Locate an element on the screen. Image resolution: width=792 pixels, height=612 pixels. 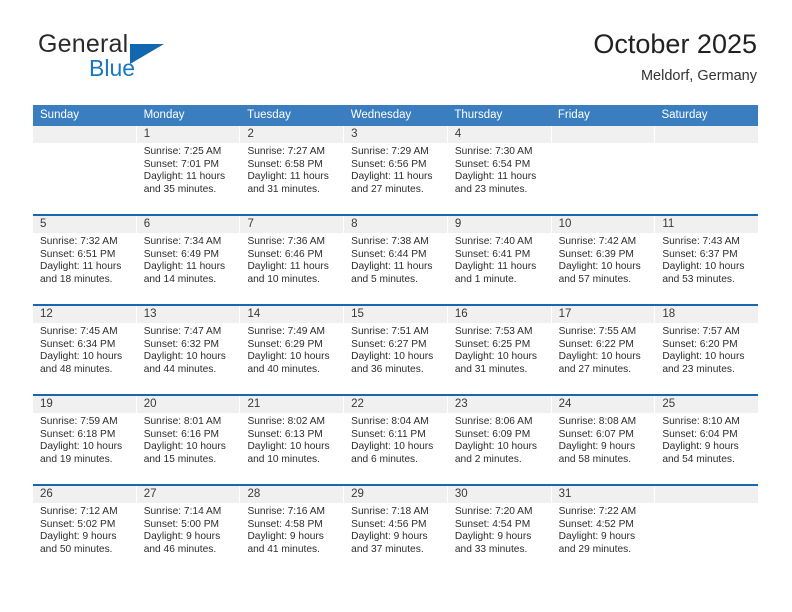
sunrise-text: Sunrise: 8:02 AM is located at coordinates (286, 421).